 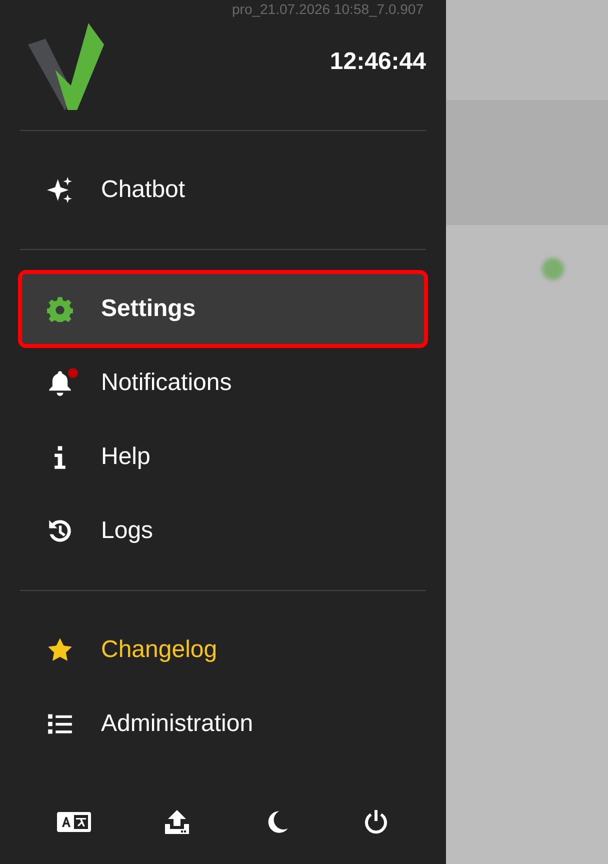 I want to click on history-icon, so click(x=60, y=531).